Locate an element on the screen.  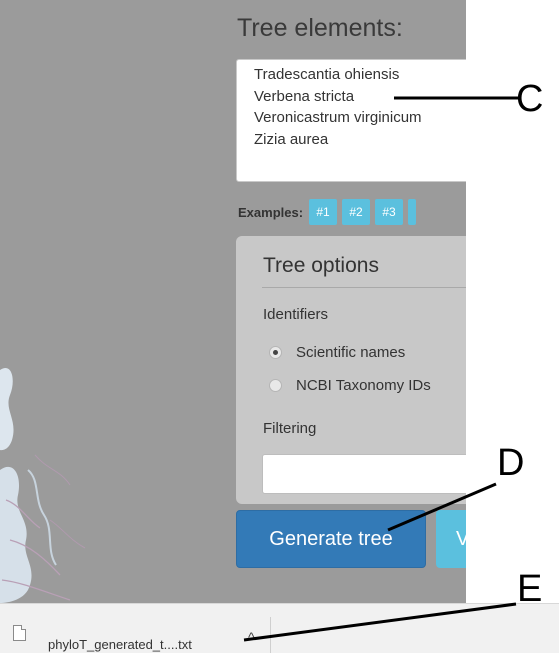
radio-label: NCBI Taxonomy IDs is located at coordinates (363, 385).